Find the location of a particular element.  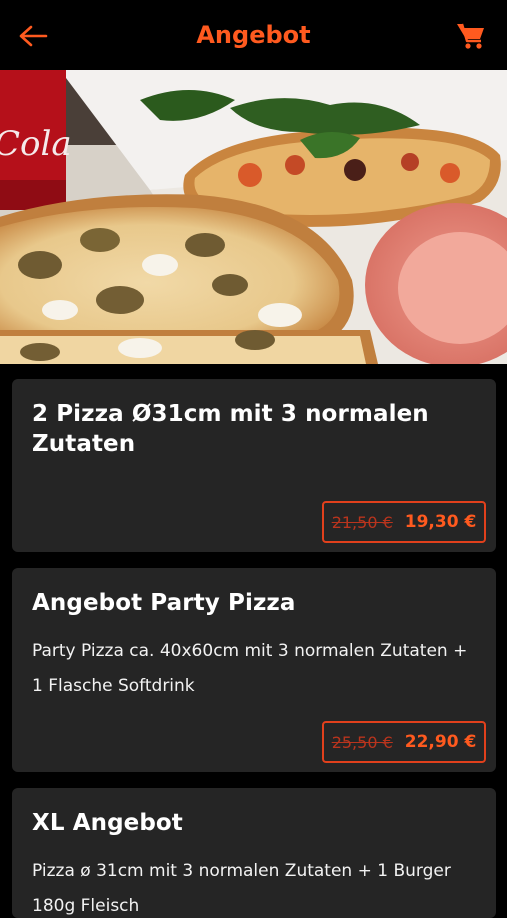

offer-description-line: 180g Fleisch is located at coordinates (86, 906).